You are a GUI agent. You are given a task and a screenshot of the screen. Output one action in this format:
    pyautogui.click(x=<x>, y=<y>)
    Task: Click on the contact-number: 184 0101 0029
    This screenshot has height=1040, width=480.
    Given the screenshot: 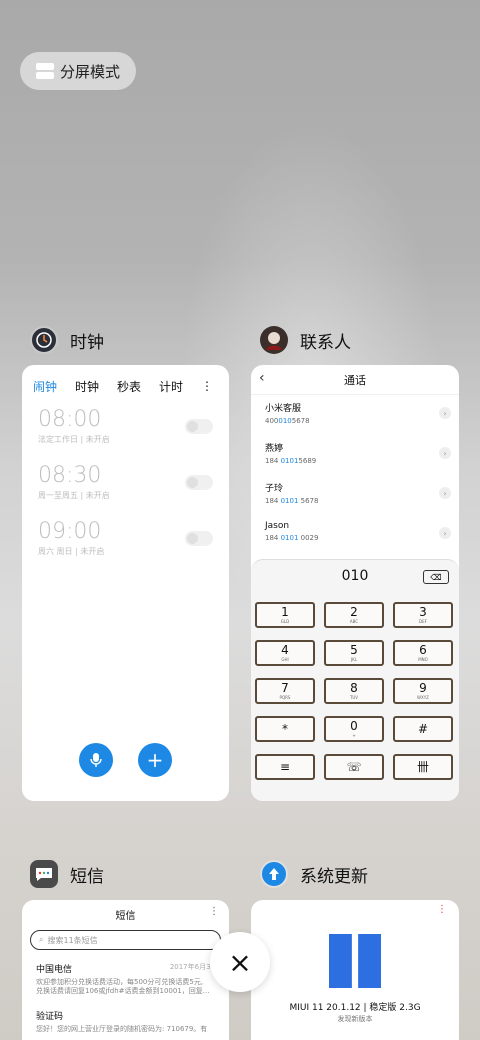 What is the action you would take?
    pyautogui.click(x=292, y=538)
    